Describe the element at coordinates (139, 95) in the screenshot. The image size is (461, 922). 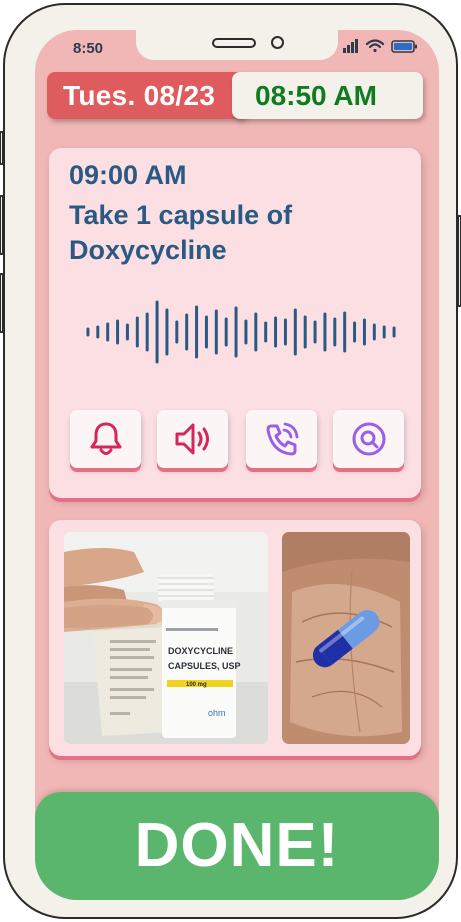
I see `current-date: Tues. 08/23` at that location.